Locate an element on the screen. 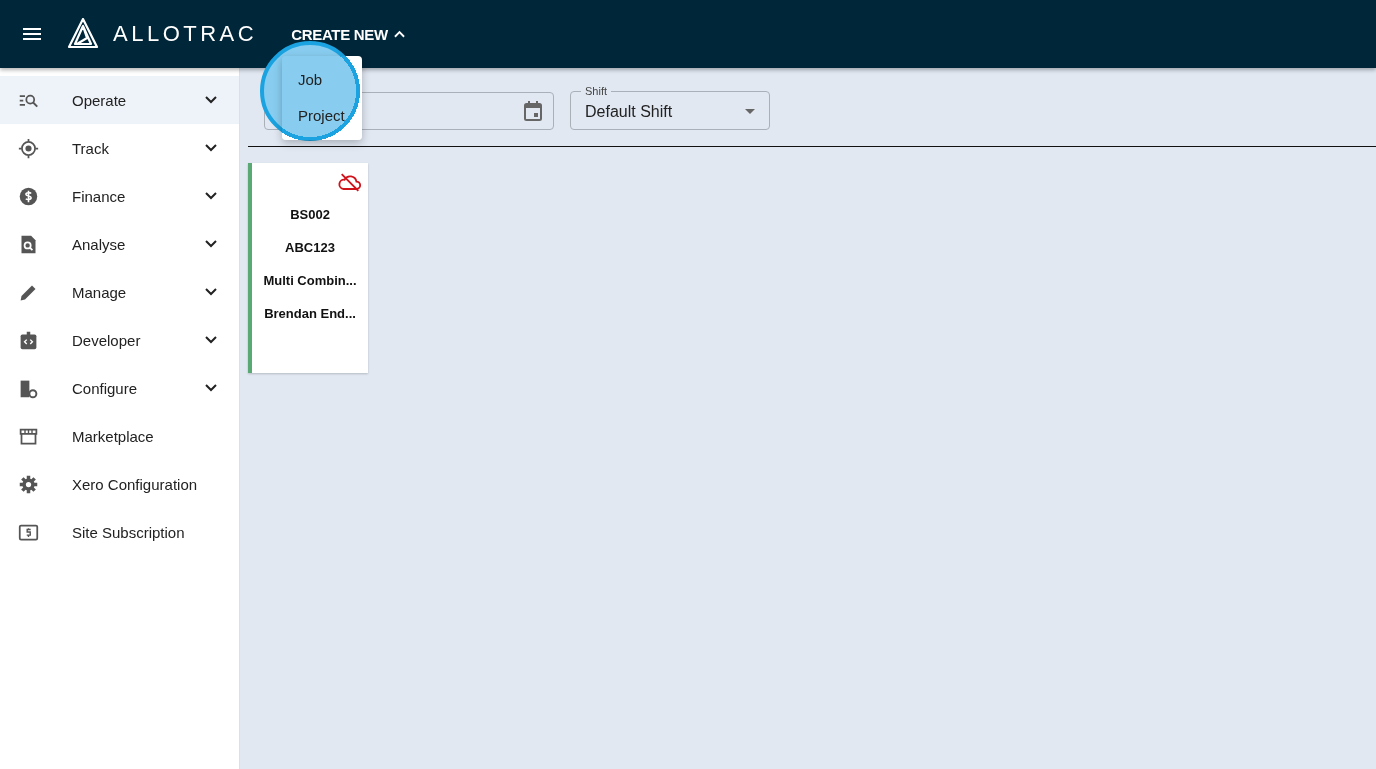  code-icon is located at coordinates (28, 340).